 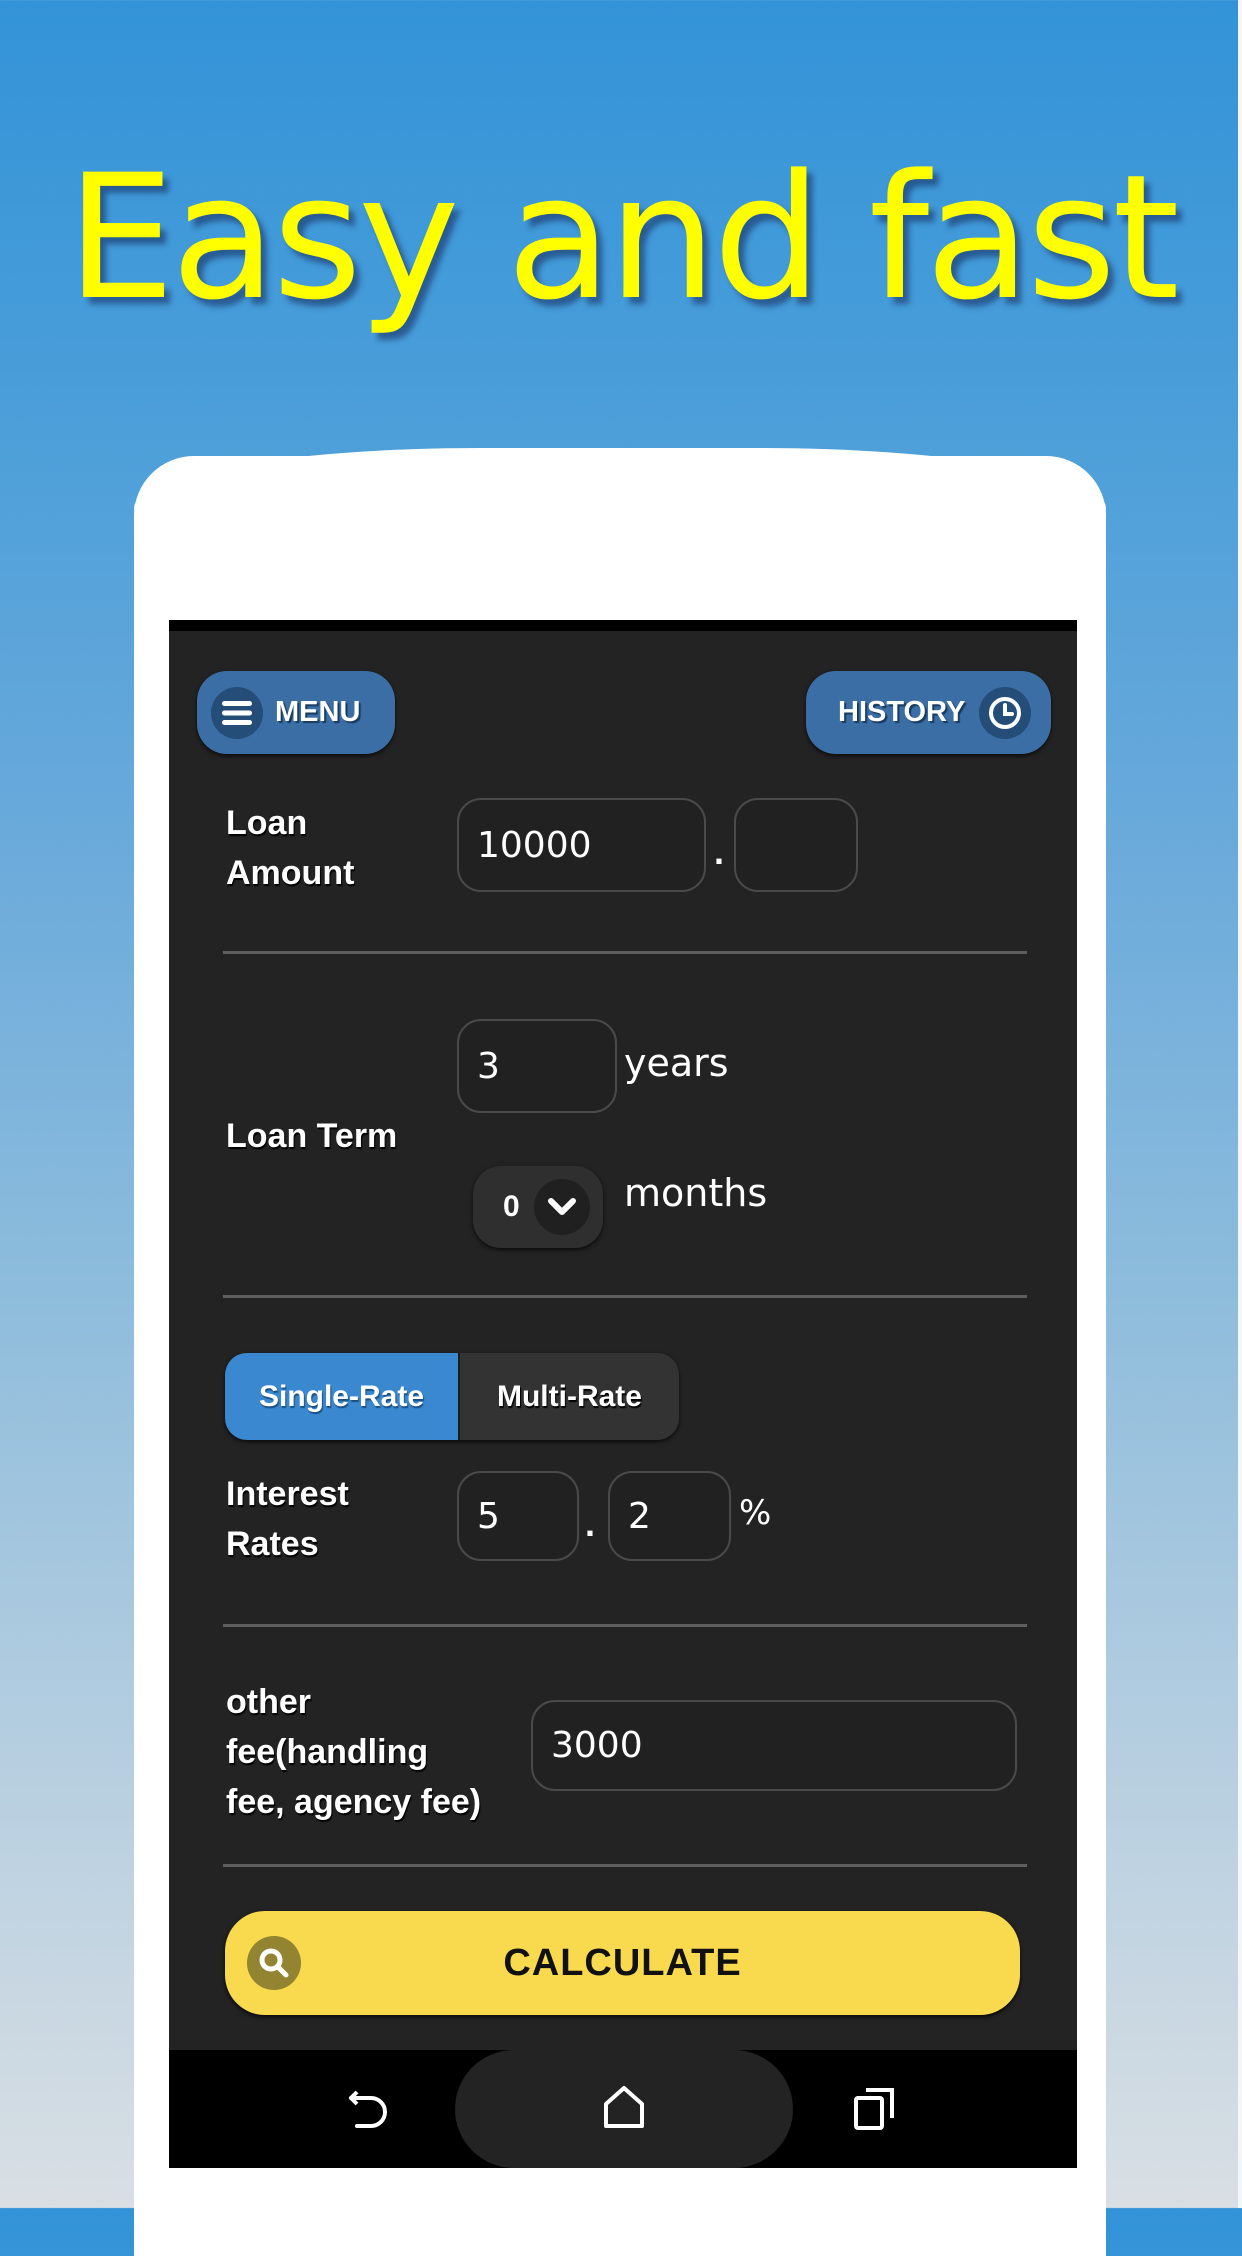 I want to click on tab-single-rate: Single-Rate, so click(x=341, y=1396).